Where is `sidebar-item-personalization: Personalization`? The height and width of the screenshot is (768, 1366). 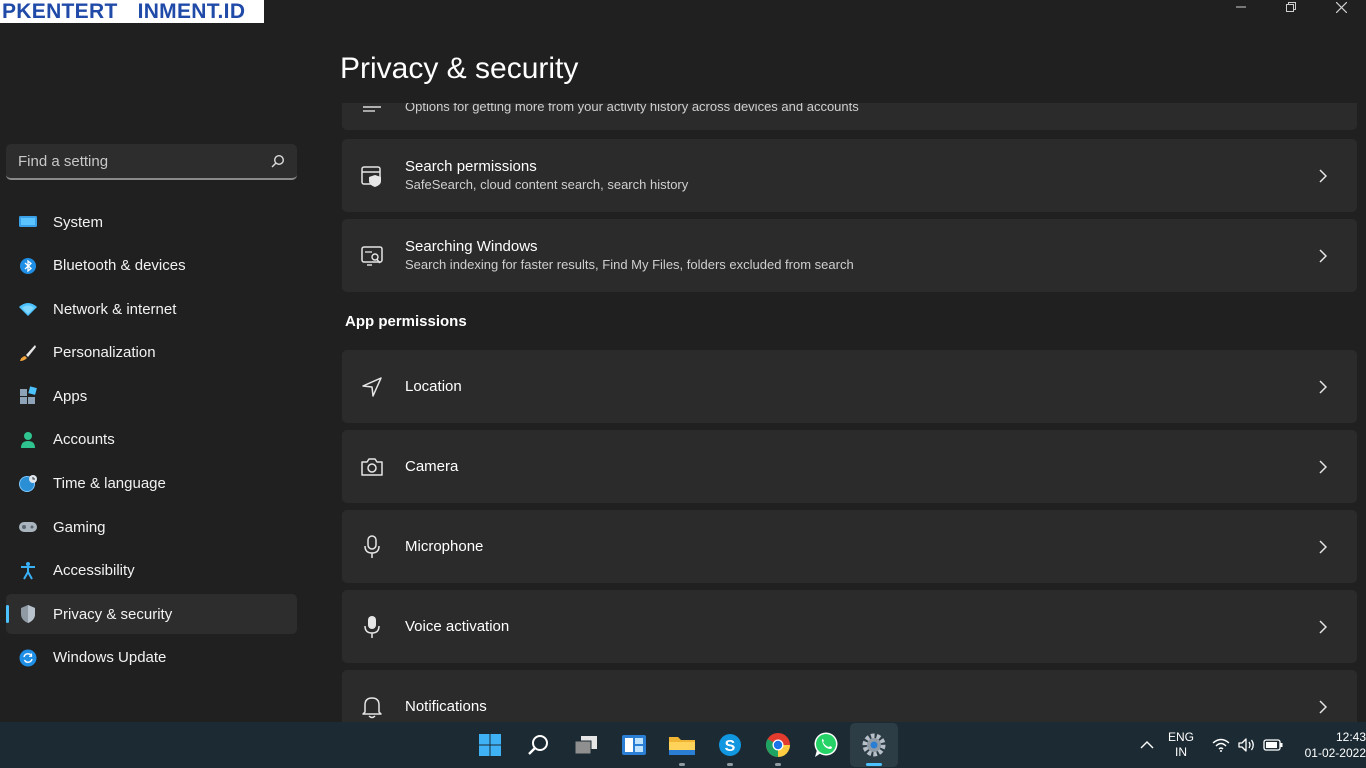 sidebar-item-personalization: Personalization is located at coordinates (151, 353).